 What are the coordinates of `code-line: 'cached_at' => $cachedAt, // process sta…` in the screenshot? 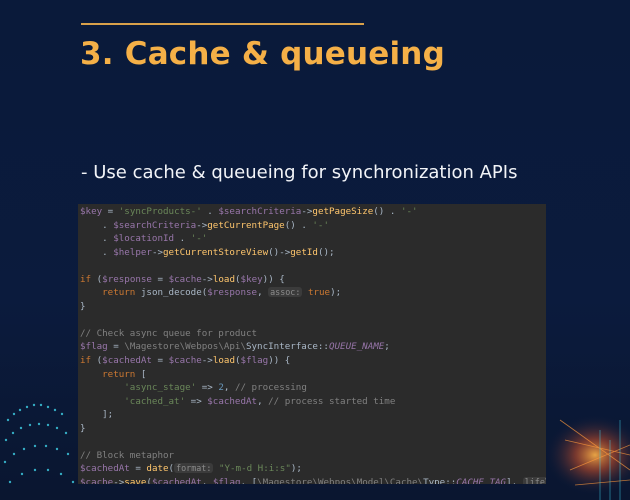 It's located at (312, 402).